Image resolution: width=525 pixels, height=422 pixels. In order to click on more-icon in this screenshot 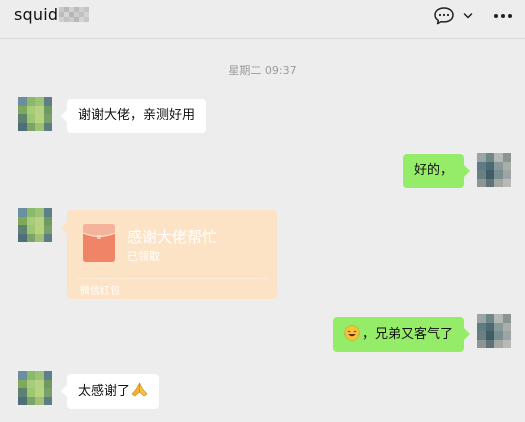, I will do `click(503, 16)`.